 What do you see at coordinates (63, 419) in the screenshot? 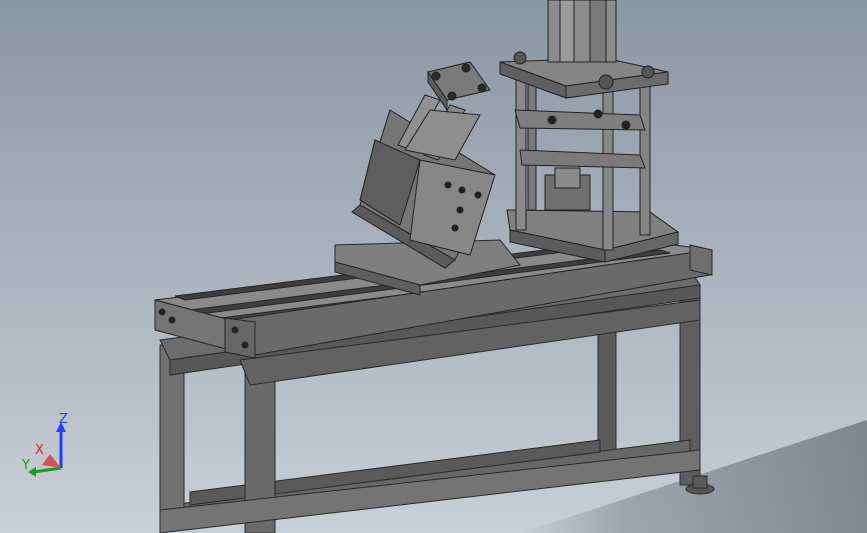
I see `z-axis-label: Z` at bounding box center [63, 419].